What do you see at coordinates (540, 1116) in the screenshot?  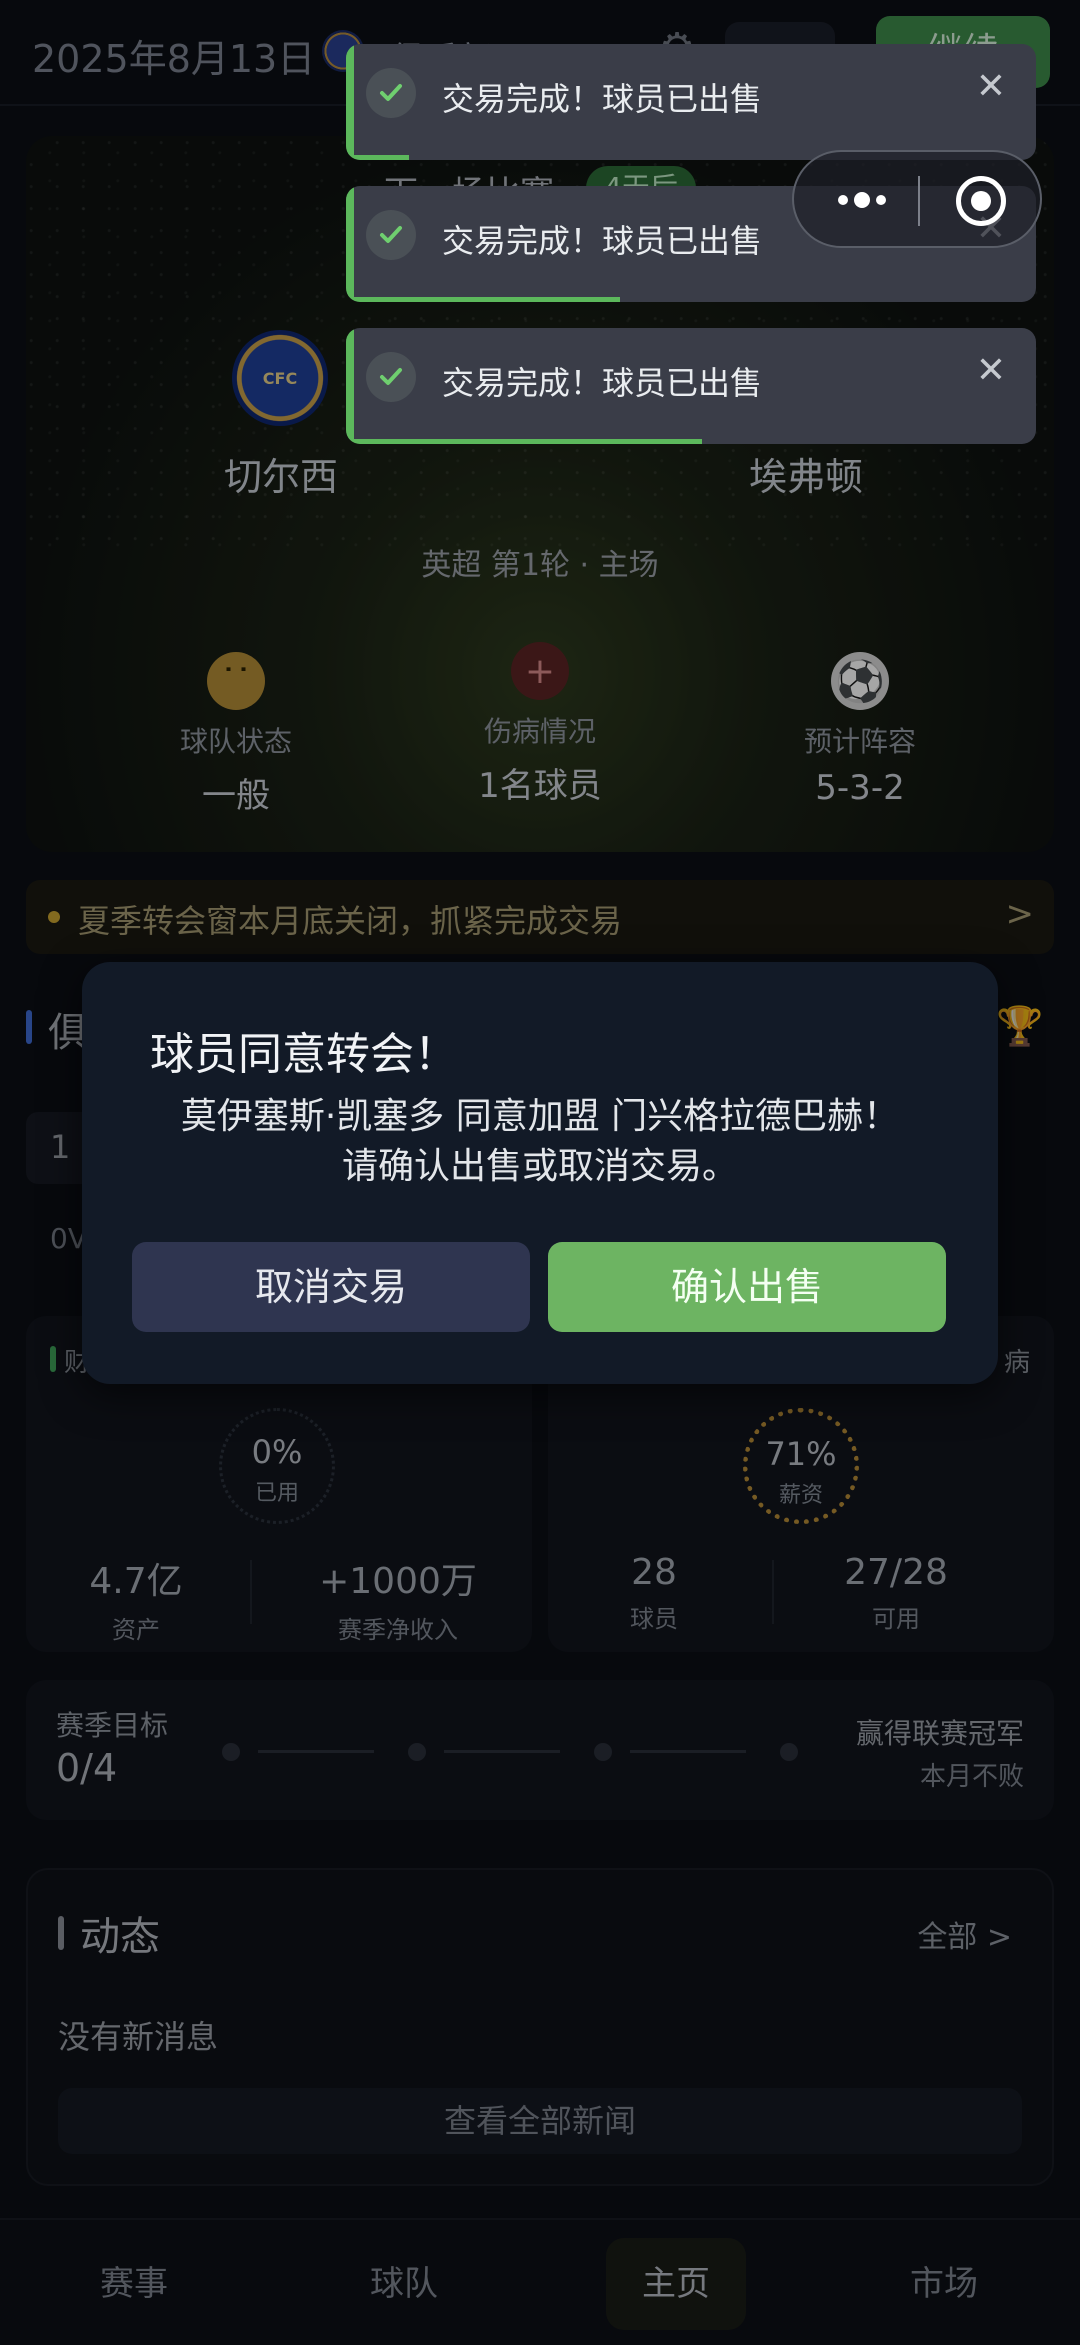 I see `dialog-body-line: 莫伊塞斯·凯塞多 同意加盟 门兴格拉德巴赫！` at bounding box center [540, 1116].